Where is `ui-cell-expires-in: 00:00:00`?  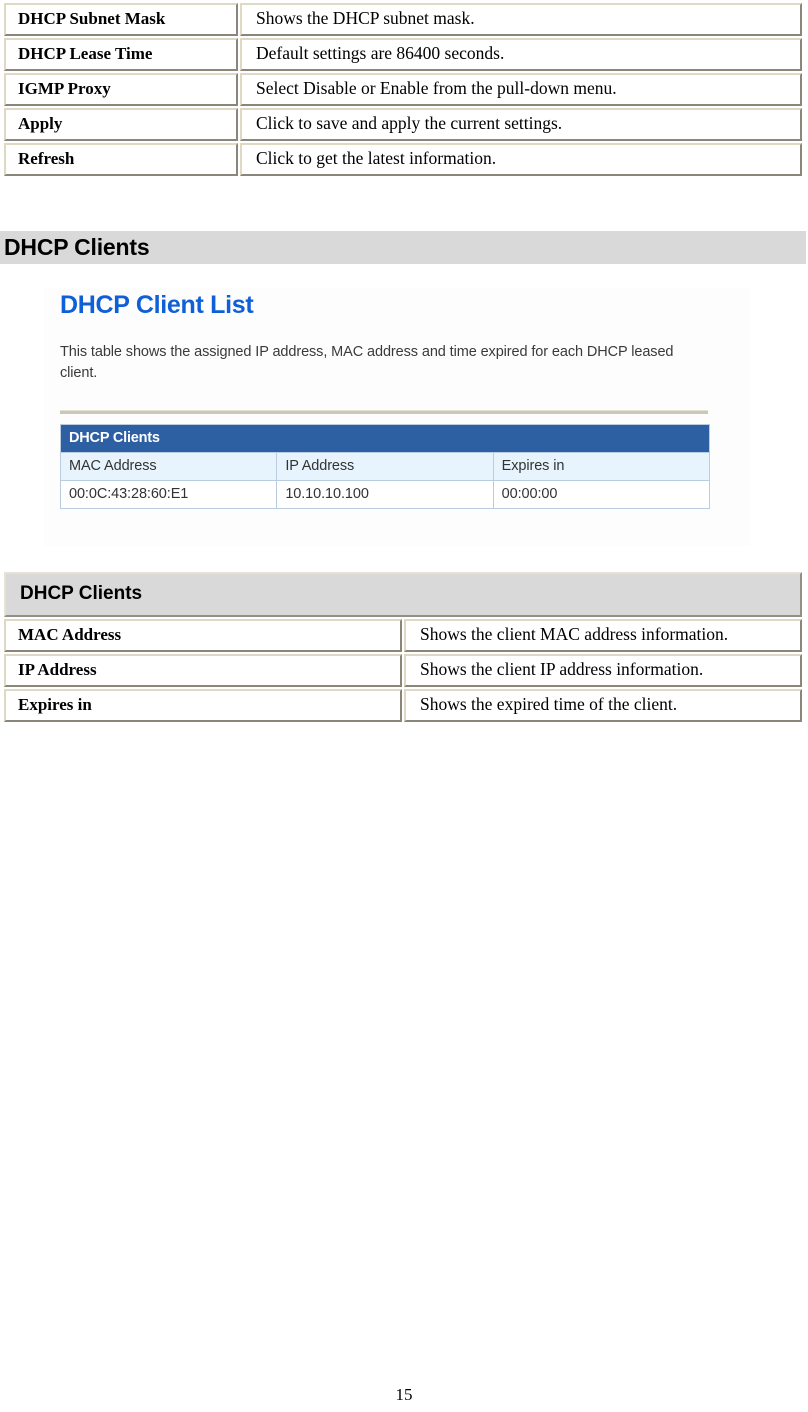
ui-cell-expires-in: 00:00:00 is located at coordinates (601, 494).